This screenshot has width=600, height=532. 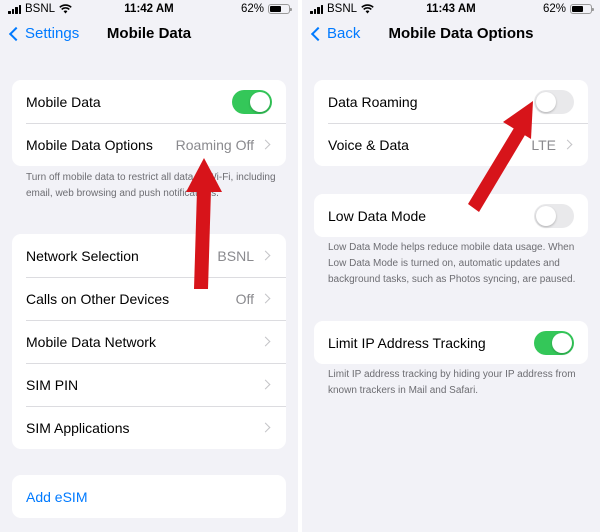 I want to click on mobile-data-toggle, so click(x=252, y=101).